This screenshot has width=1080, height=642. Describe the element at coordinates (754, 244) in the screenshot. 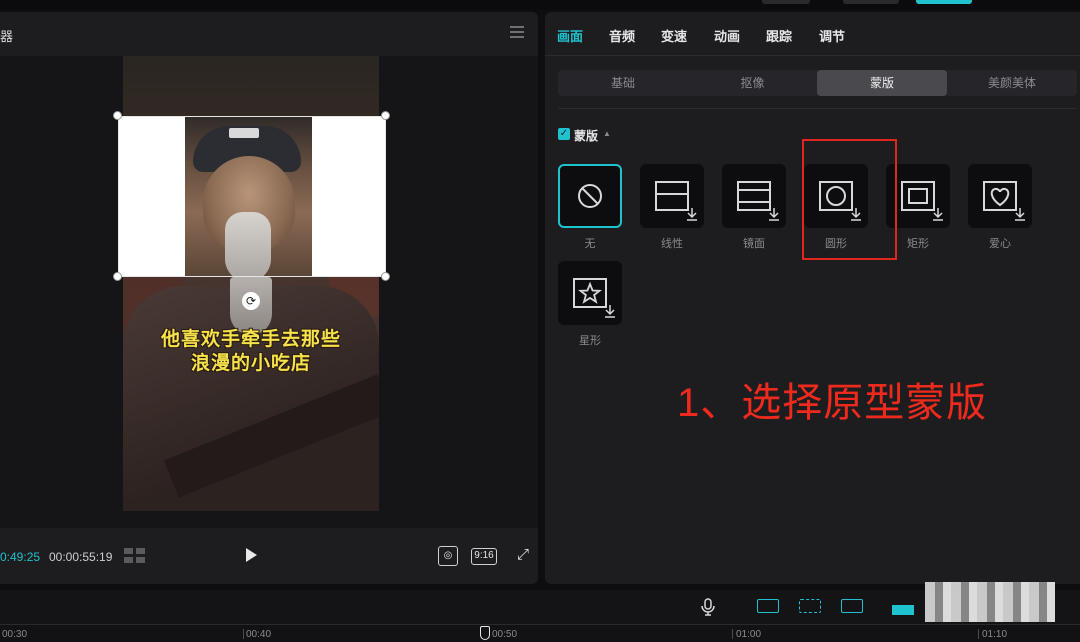

I see `mask-label-mirror: 镜面` at that location.